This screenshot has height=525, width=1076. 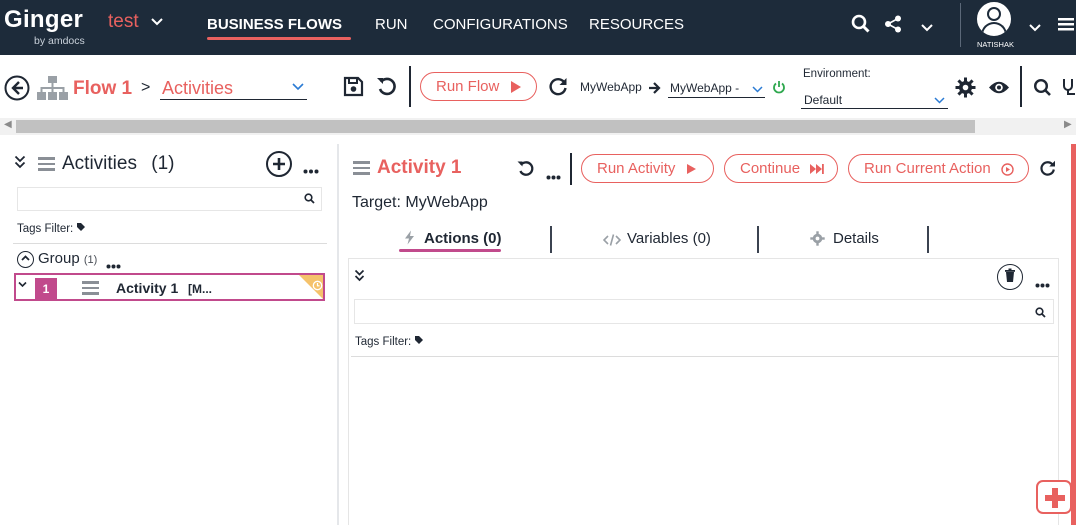 I want to click on target-app-select-value: MyWebApp -, so click(x=705, y=88).